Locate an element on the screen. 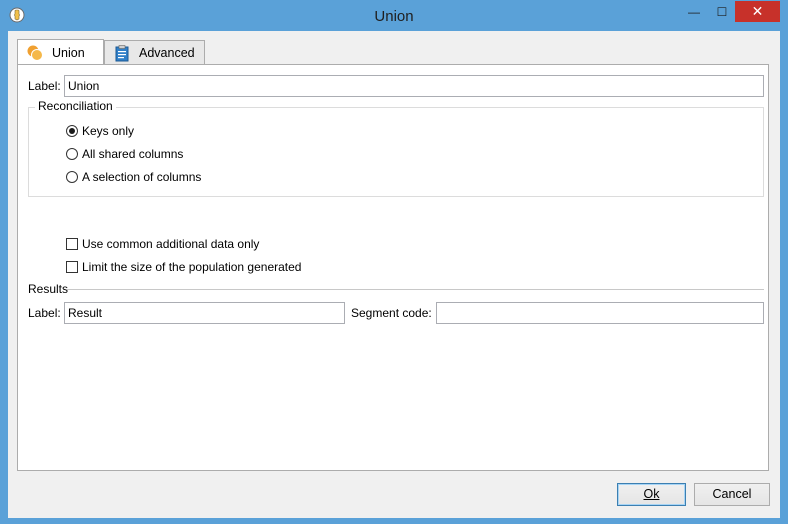  cancel-button: Cancel is located at coordinates (732, 494).